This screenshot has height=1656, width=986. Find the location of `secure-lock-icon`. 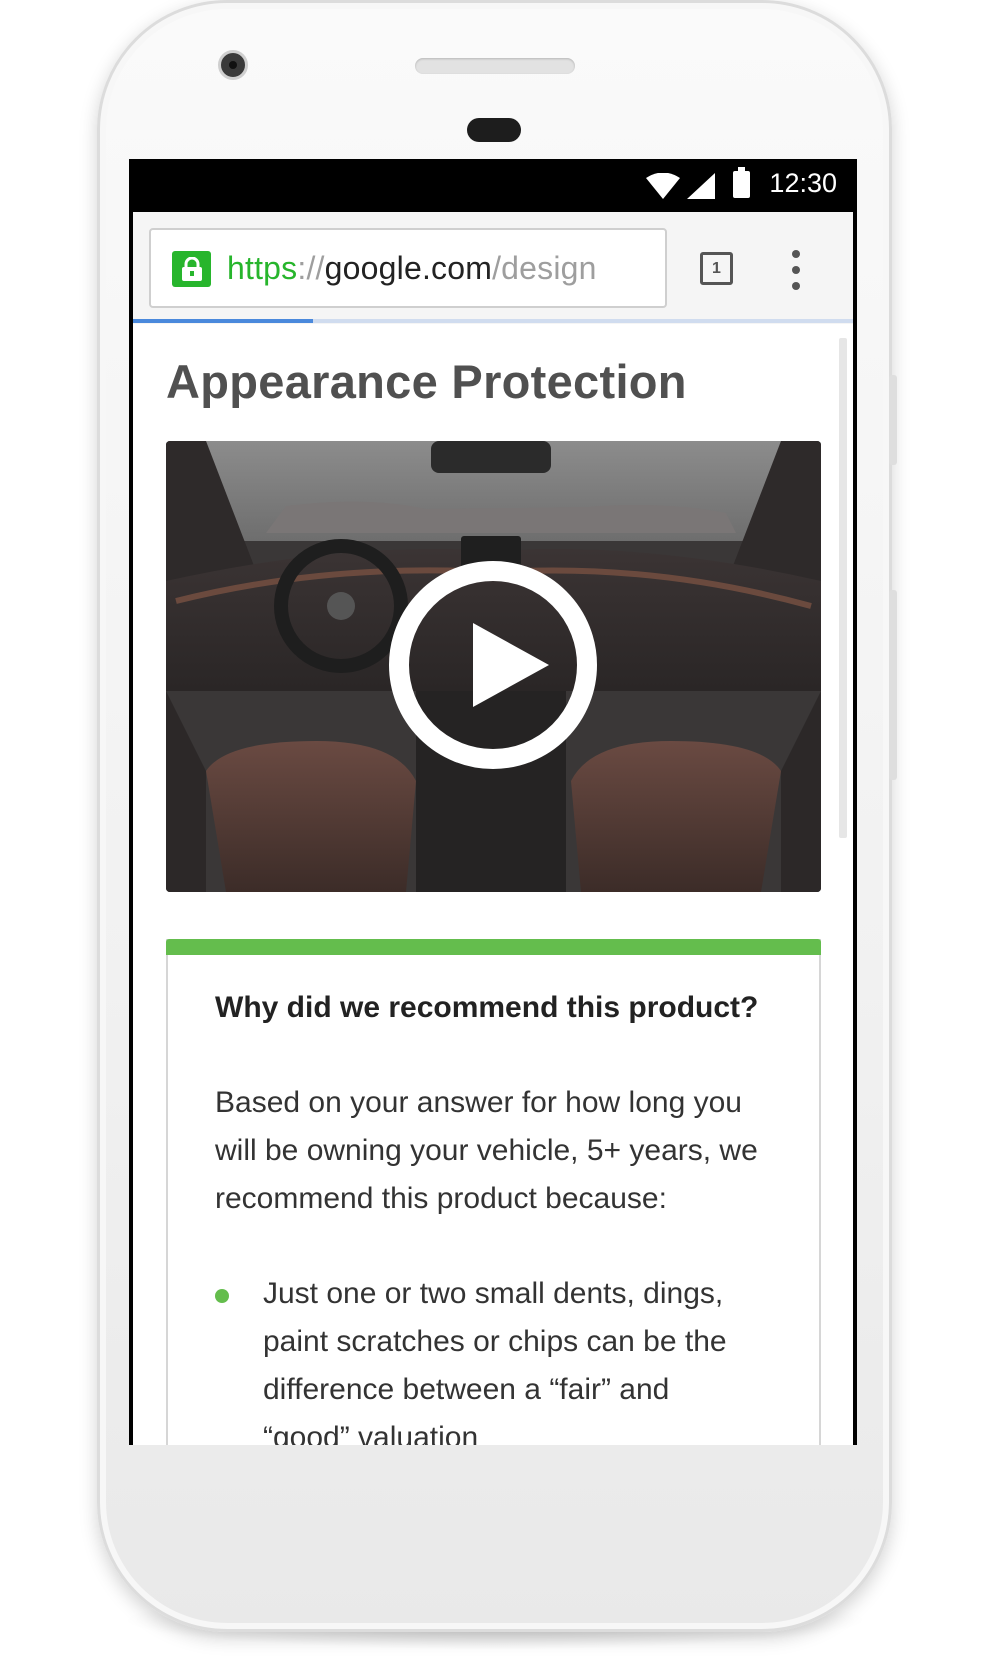

secure-lock-icon is located at coordinates (191, 269).